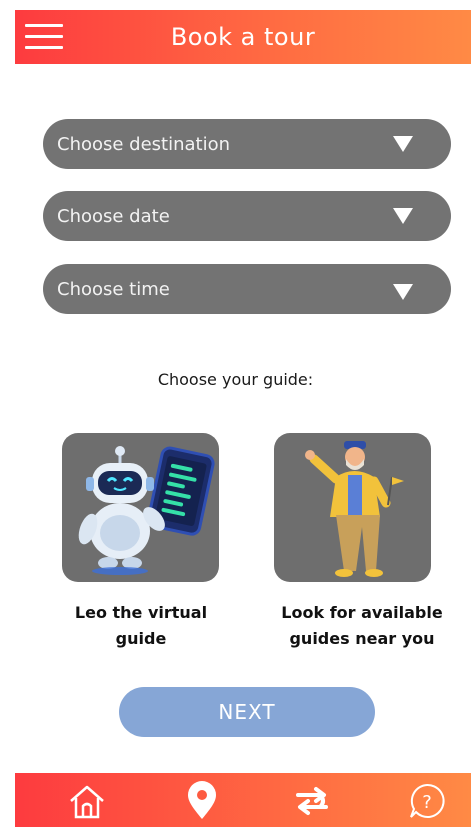  I want to click on destination-placeholder: Choose destination, so click(144, 144).